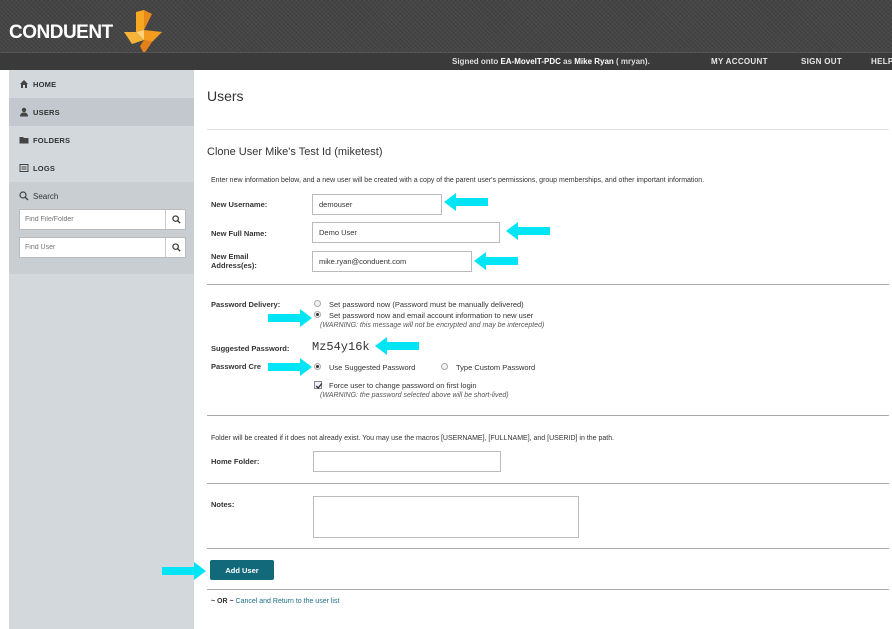 The image size is (892, 629). What do you see at coordinates (52, 140) in the screenshot?
I see `sidebar-item-label: FOLDERS` at bounding box center [52, 140].